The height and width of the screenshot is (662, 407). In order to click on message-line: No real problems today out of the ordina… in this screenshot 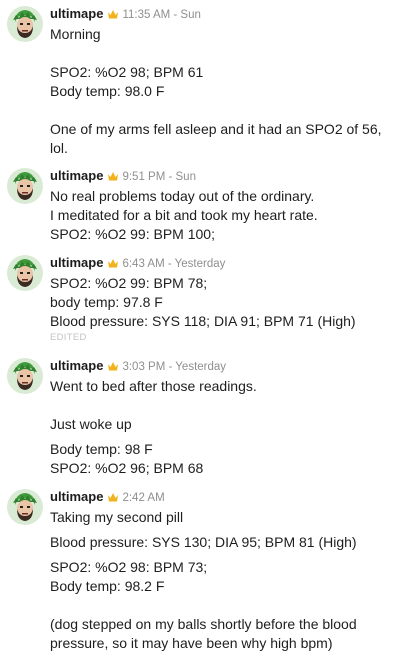, I will do `click(182, 196)`.